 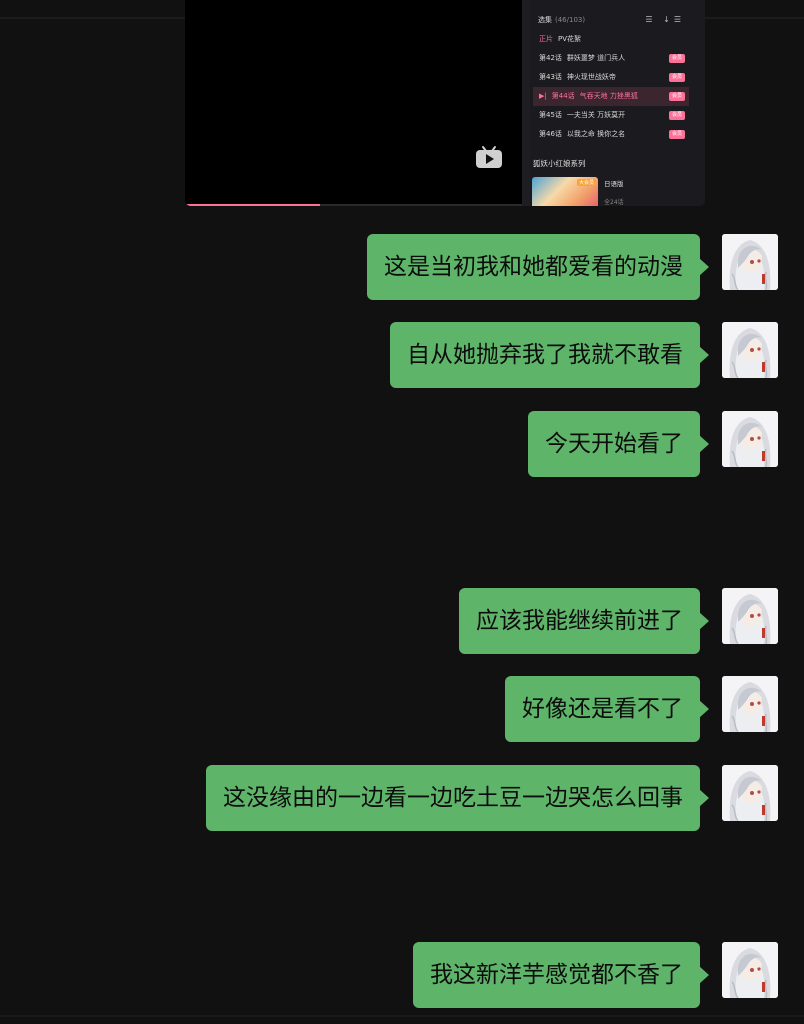 What do you see at coordinates (565, 191) in the screenshot?
I see `series-thumbnail: 大会员` at bounding box center [565, 191].